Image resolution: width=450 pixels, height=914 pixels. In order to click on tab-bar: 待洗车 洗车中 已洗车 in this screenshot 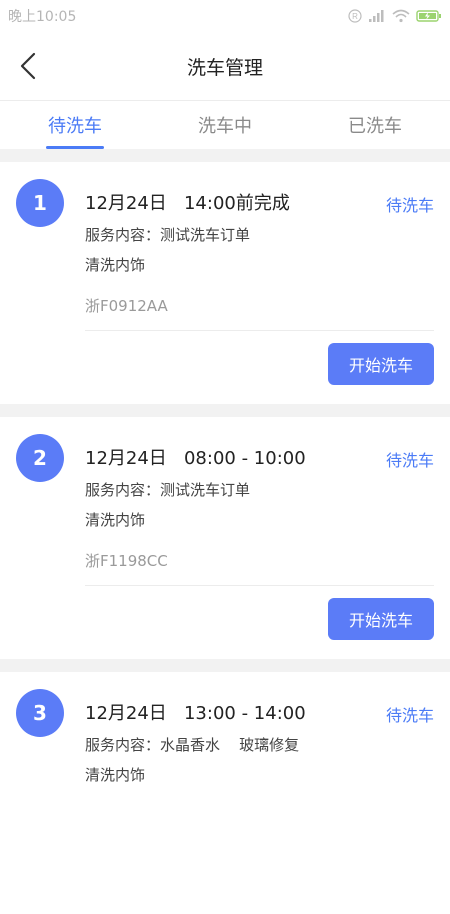, I will do `click(225, 124)`.